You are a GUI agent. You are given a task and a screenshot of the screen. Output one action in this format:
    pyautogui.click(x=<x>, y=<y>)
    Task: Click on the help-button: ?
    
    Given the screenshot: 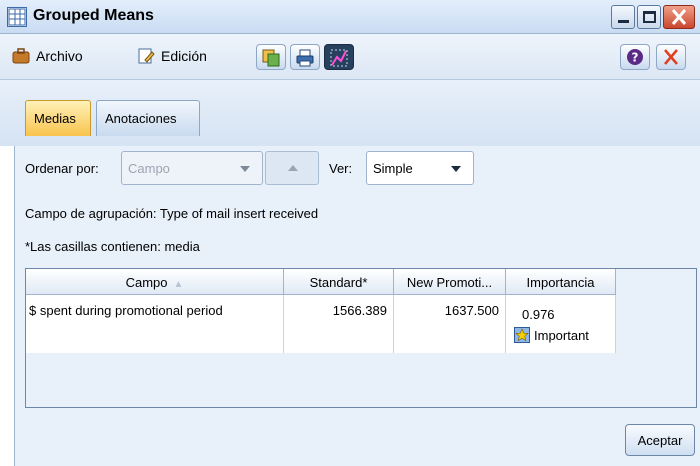 What is the action you would take?
    pyautogui.click(x=635, y=57)
    